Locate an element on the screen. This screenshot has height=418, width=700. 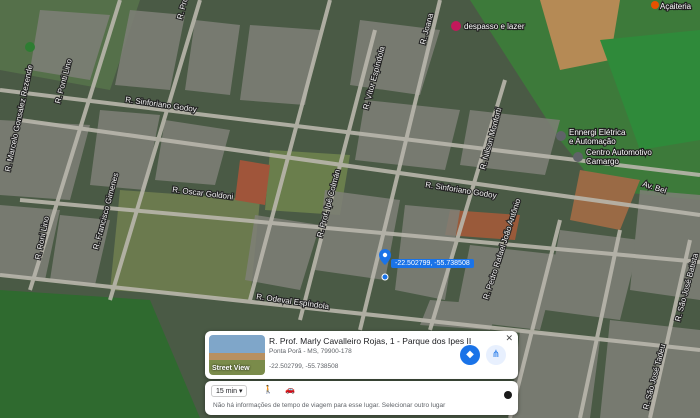
close-icon: ✕ is located at coordinates (509, 338).